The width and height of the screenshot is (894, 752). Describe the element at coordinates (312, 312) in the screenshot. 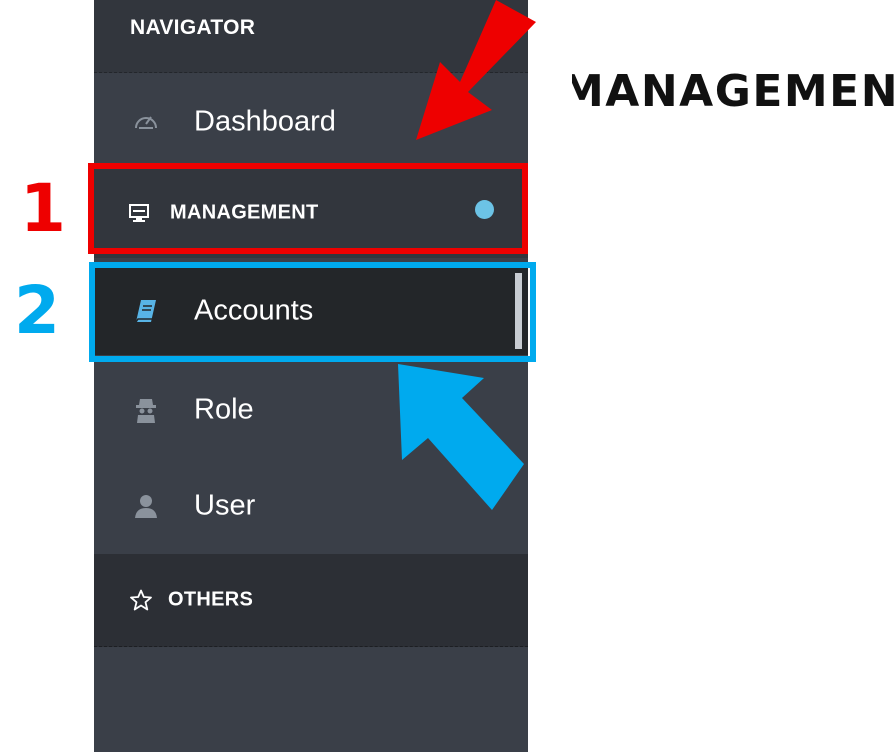

I see `highlight-box-blue` at that location.